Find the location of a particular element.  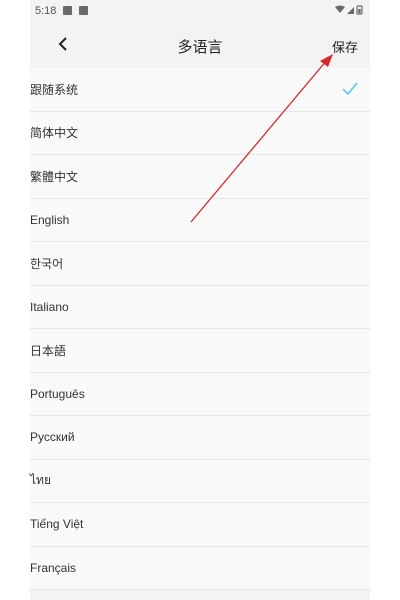

language-label: Tiếng Việt is located at coordinates (57, 524).